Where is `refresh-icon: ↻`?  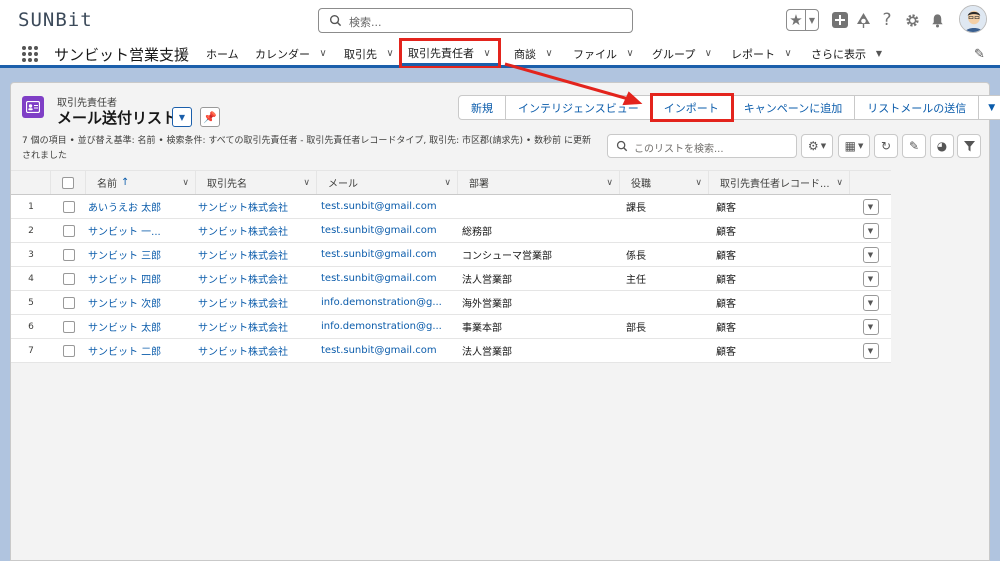
refresh-icon: ↻ is located at coordinates (886, 146).